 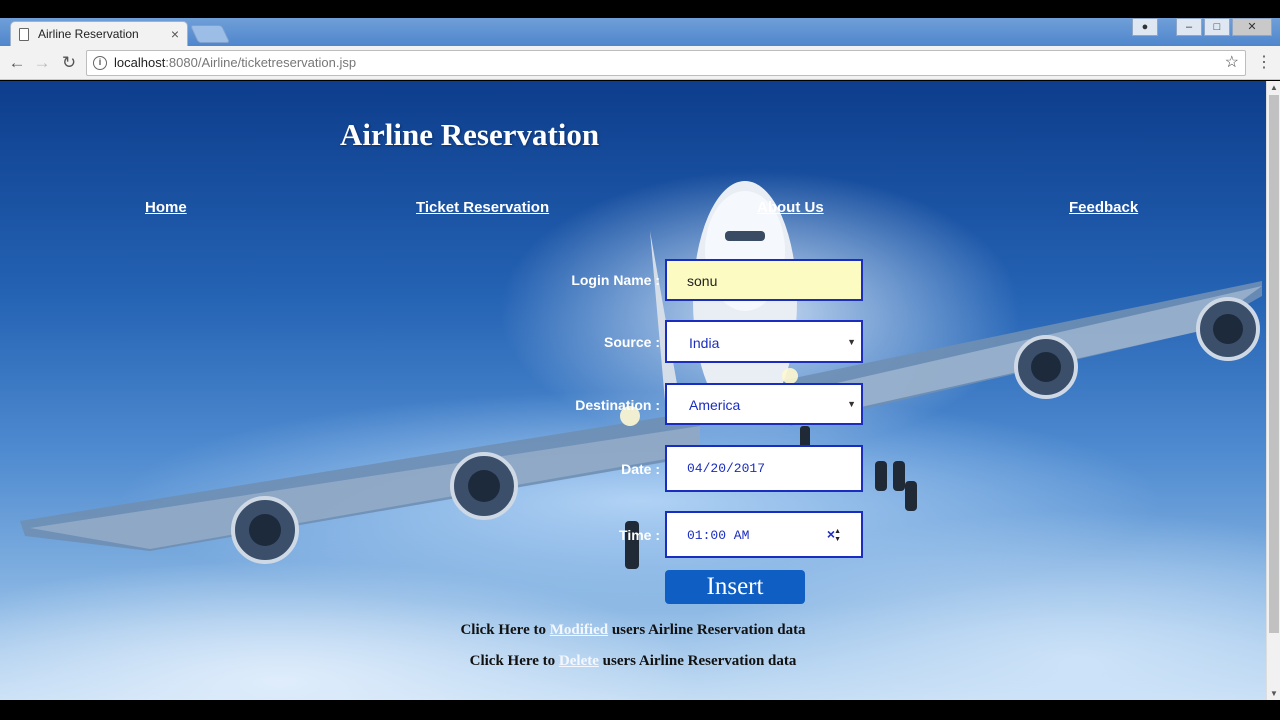 I want to click on scroll-down-icon: ▼, so click(x=1274, y=693).